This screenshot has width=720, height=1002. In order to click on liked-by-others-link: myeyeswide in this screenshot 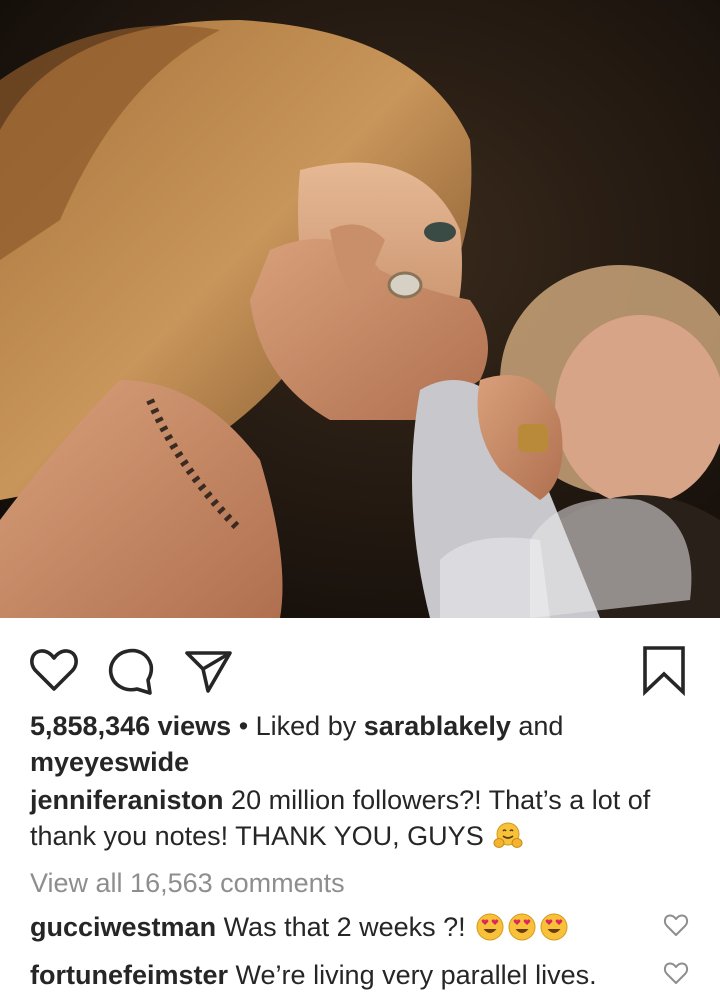, I will do `click(109, 762)`.